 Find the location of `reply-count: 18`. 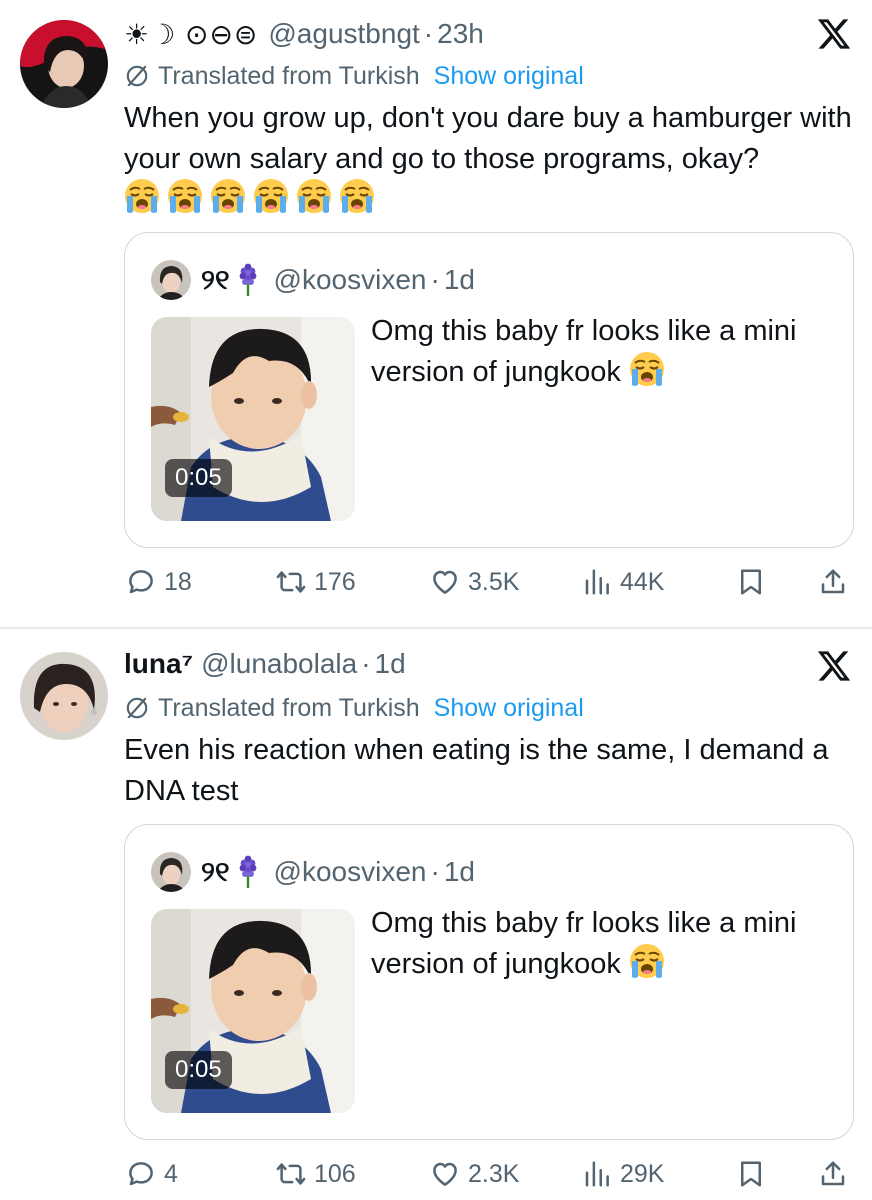

reply-count: 18 is located at coordinates (178, 581).